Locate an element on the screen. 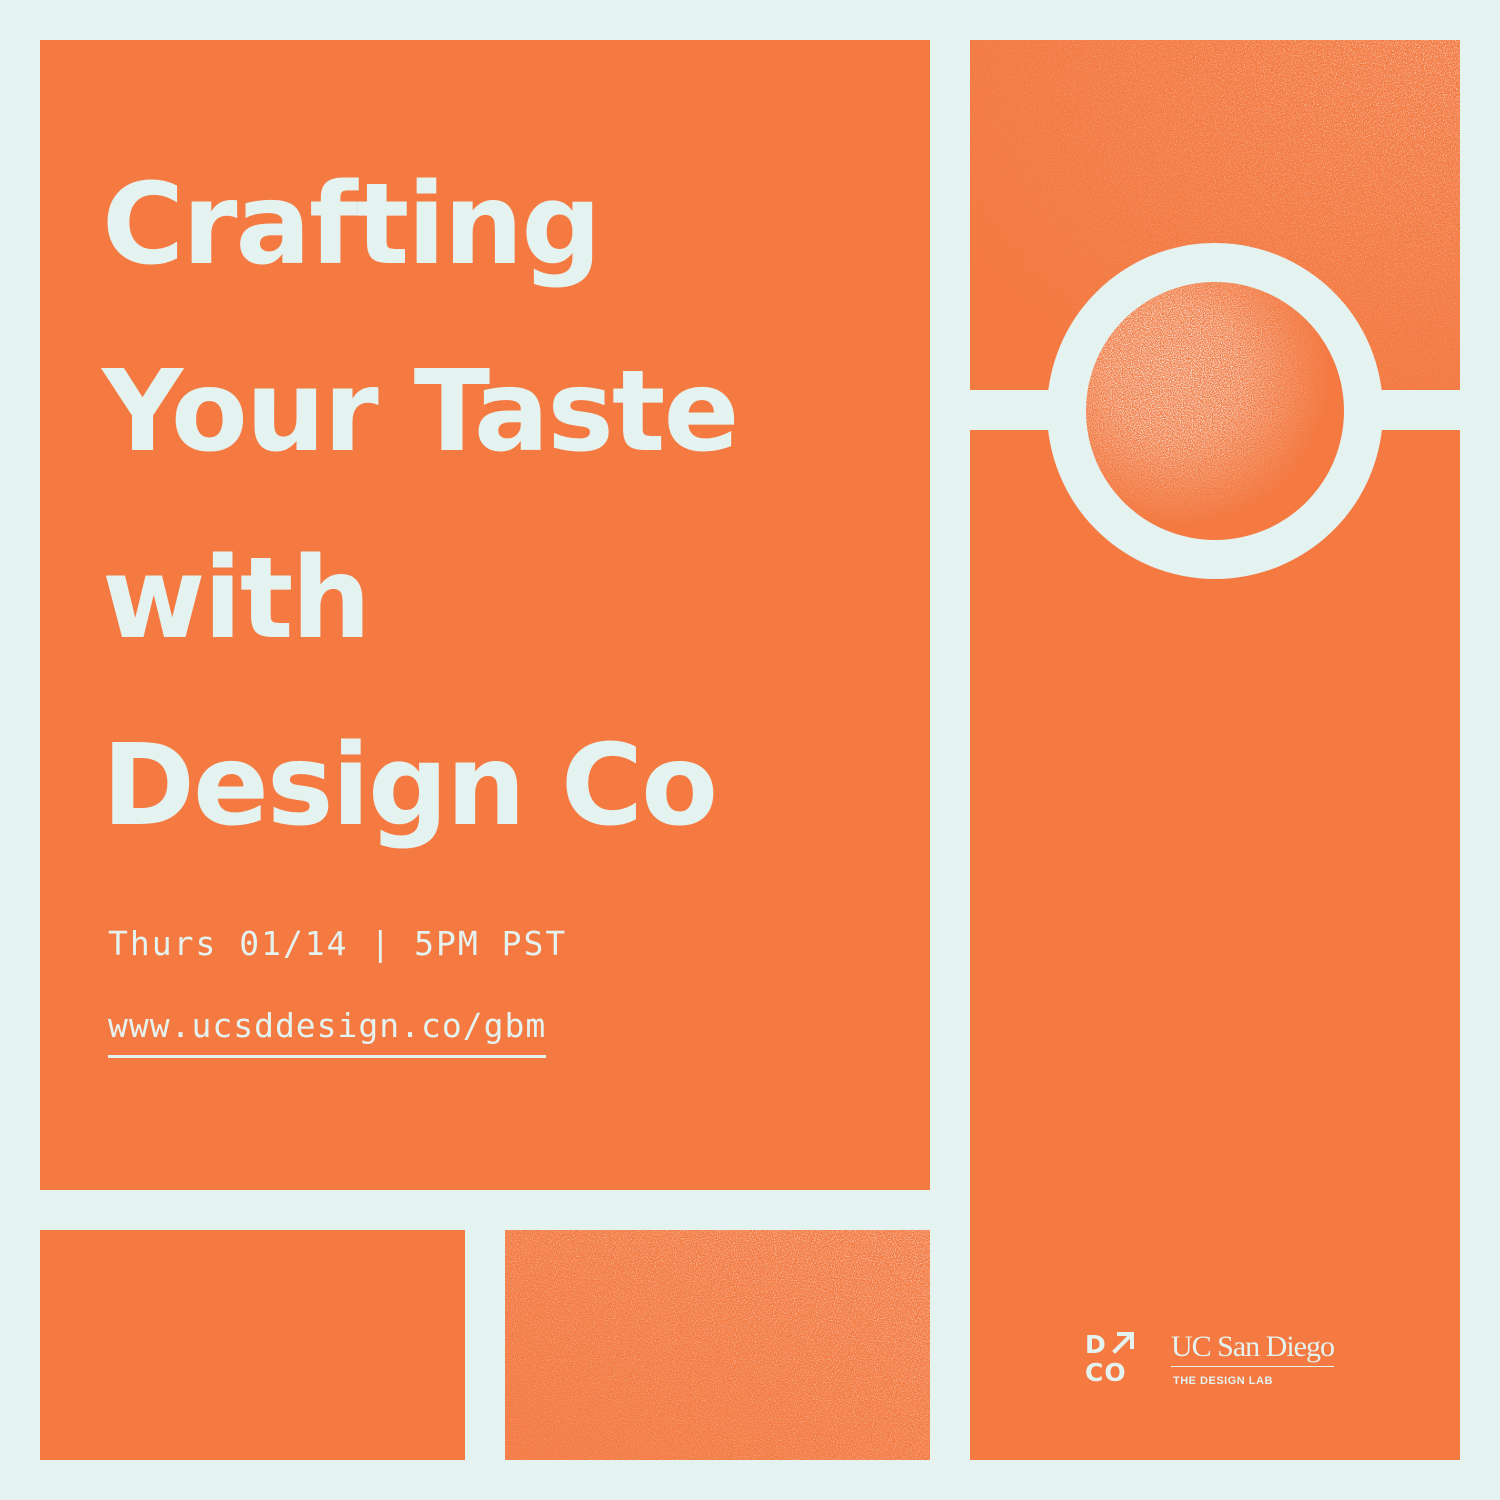 Image resolution: width=1500 pixels, height=1500 pixels. ucsd-design-lab-logo: UC San Diego THE DESIGN LAB is located at coordinates (1253, 1358).